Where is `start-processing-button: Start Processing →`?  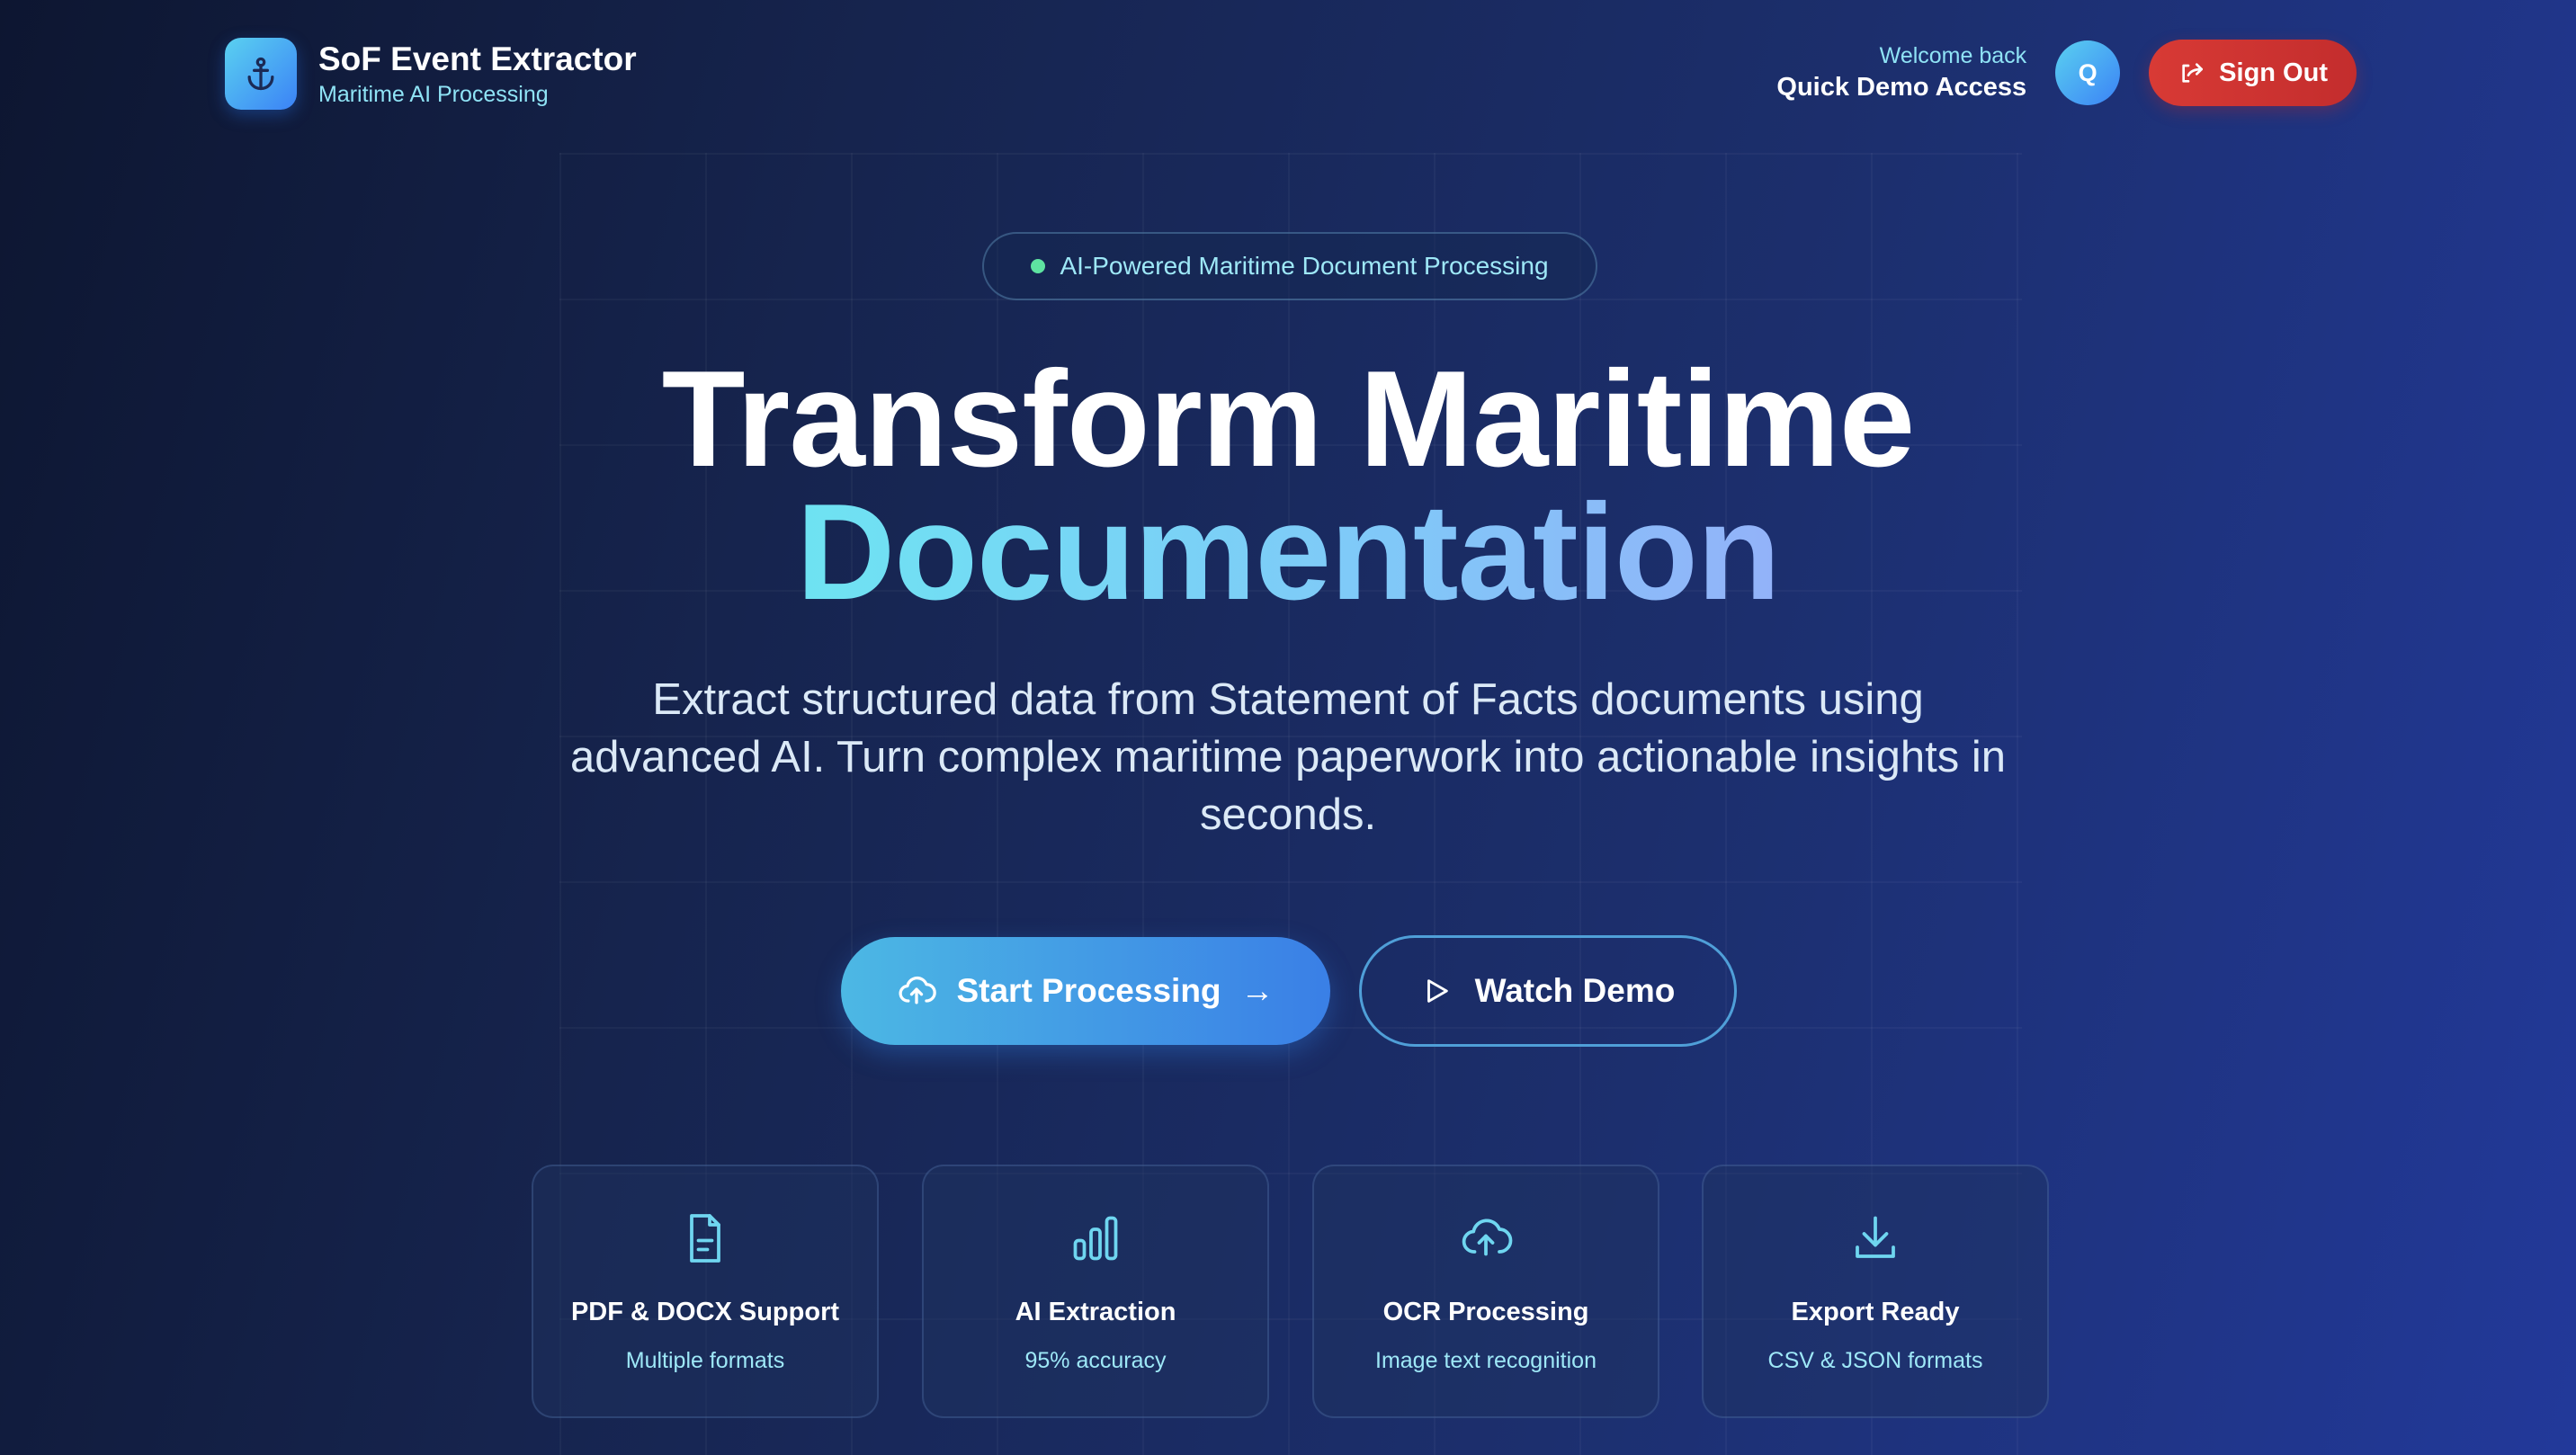 start-processing-button: Start Processing → is located at coordinates (1085, 991).